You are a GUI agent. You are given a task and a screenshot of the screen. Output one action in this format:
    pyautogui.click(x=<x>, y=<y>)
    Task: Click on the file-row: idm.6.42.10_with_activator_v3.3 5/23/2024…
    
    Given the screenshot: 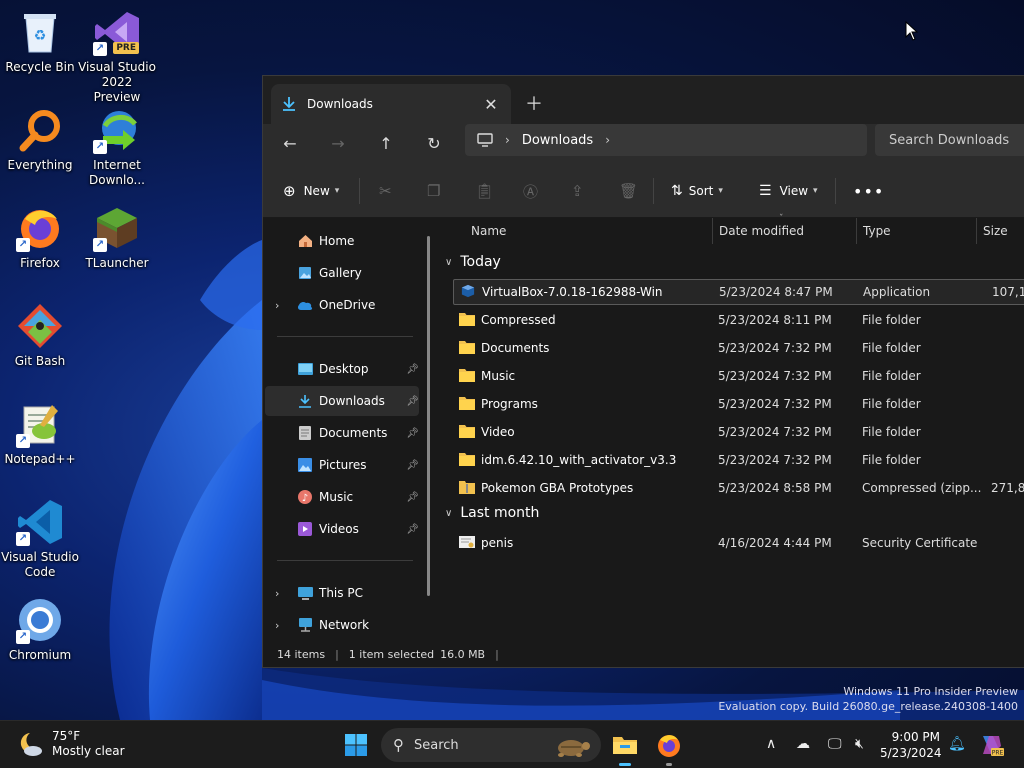 What is the action you would take?
    pyautogui.click(x=738, y=460)
    